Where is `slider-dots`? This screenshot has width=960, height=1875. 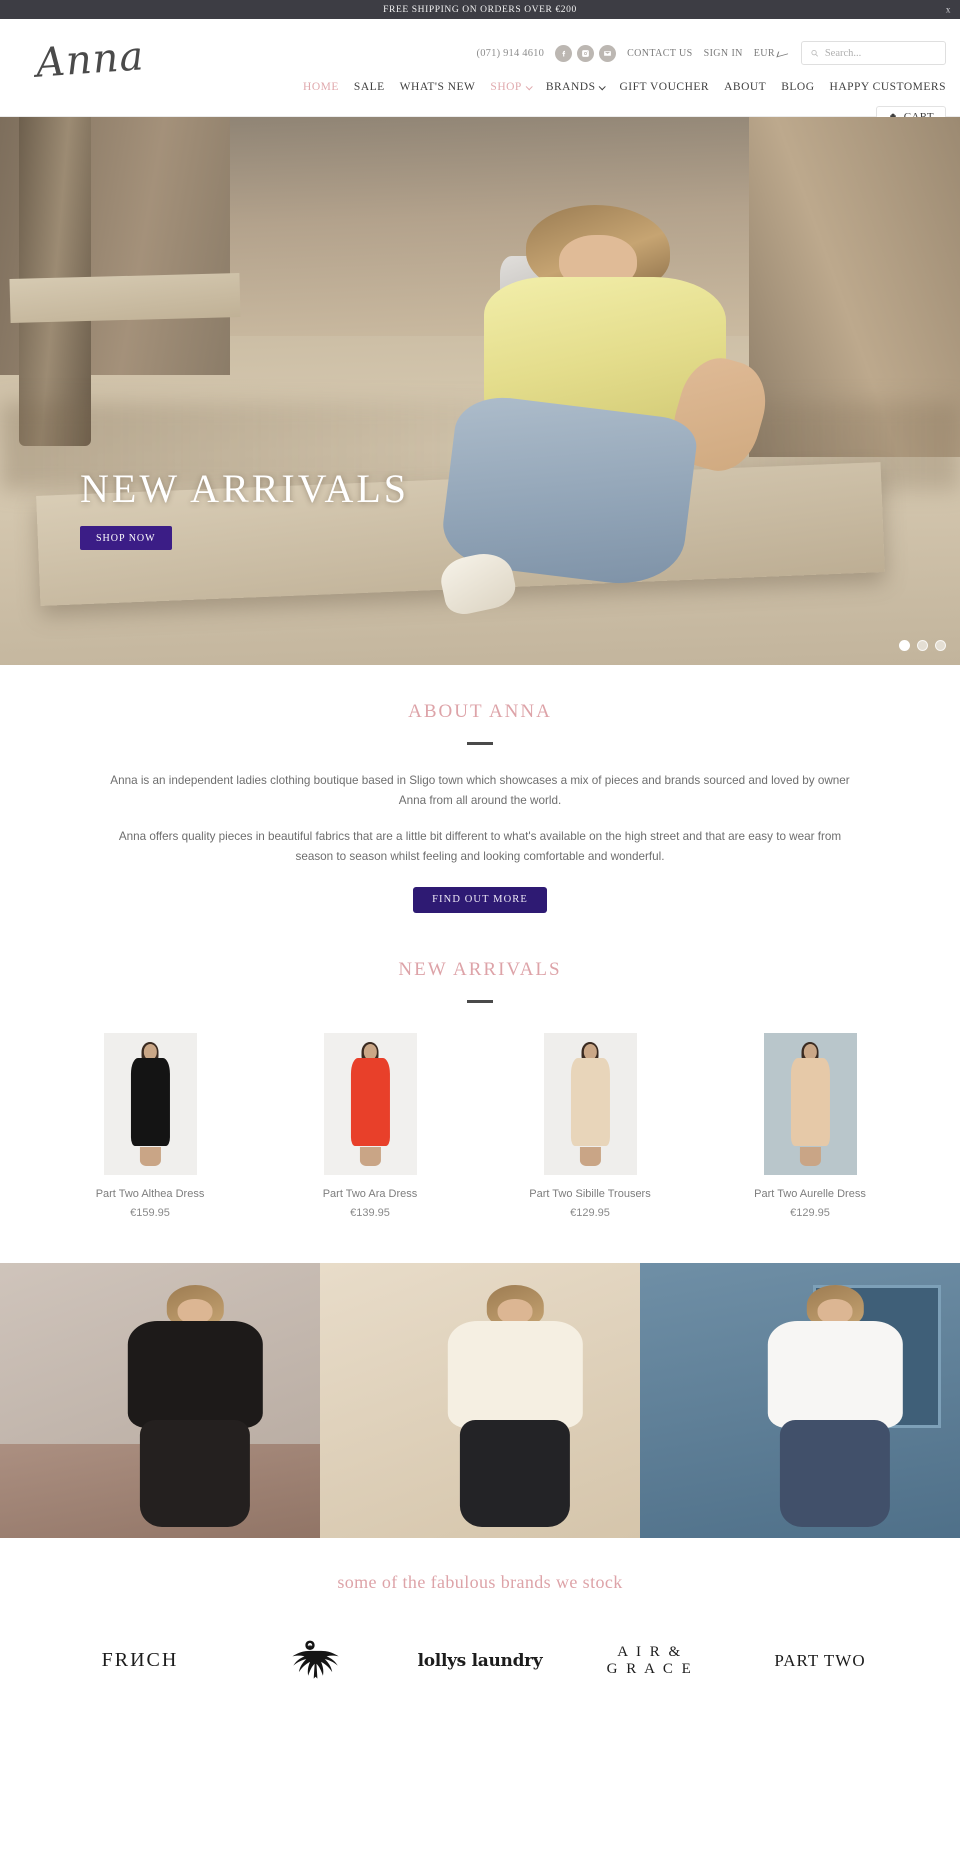
slider-dots is located at coordinates (922, 645).